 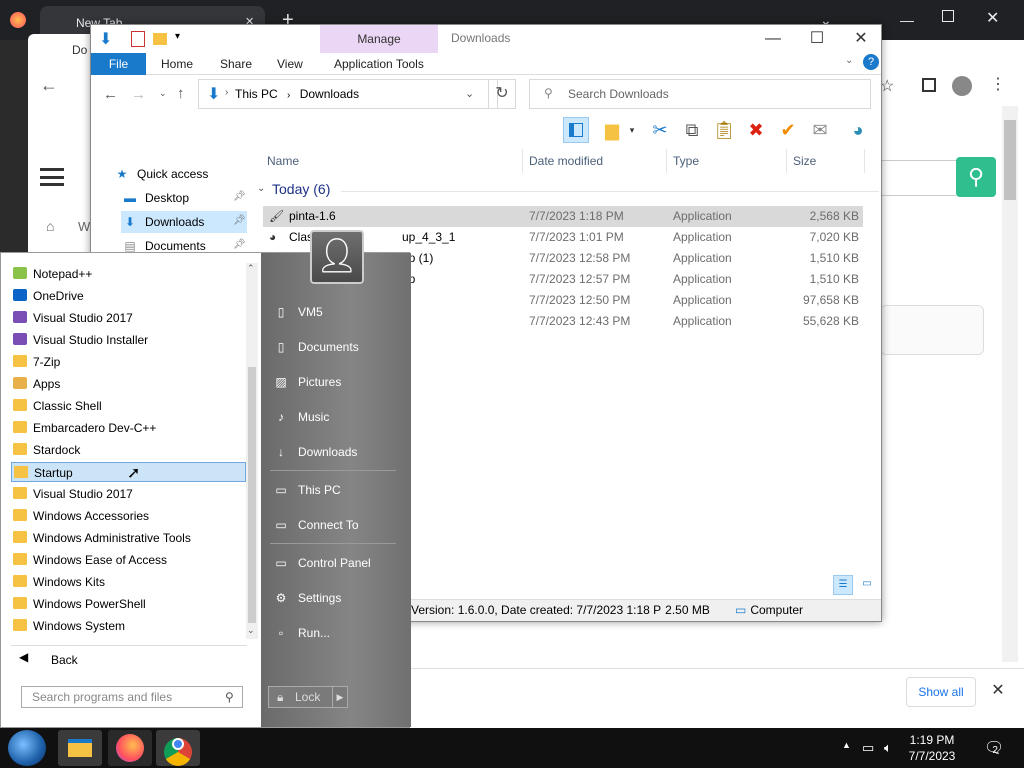 I want to click on sidebar-toggle-icon, so click(x=929, y=85).